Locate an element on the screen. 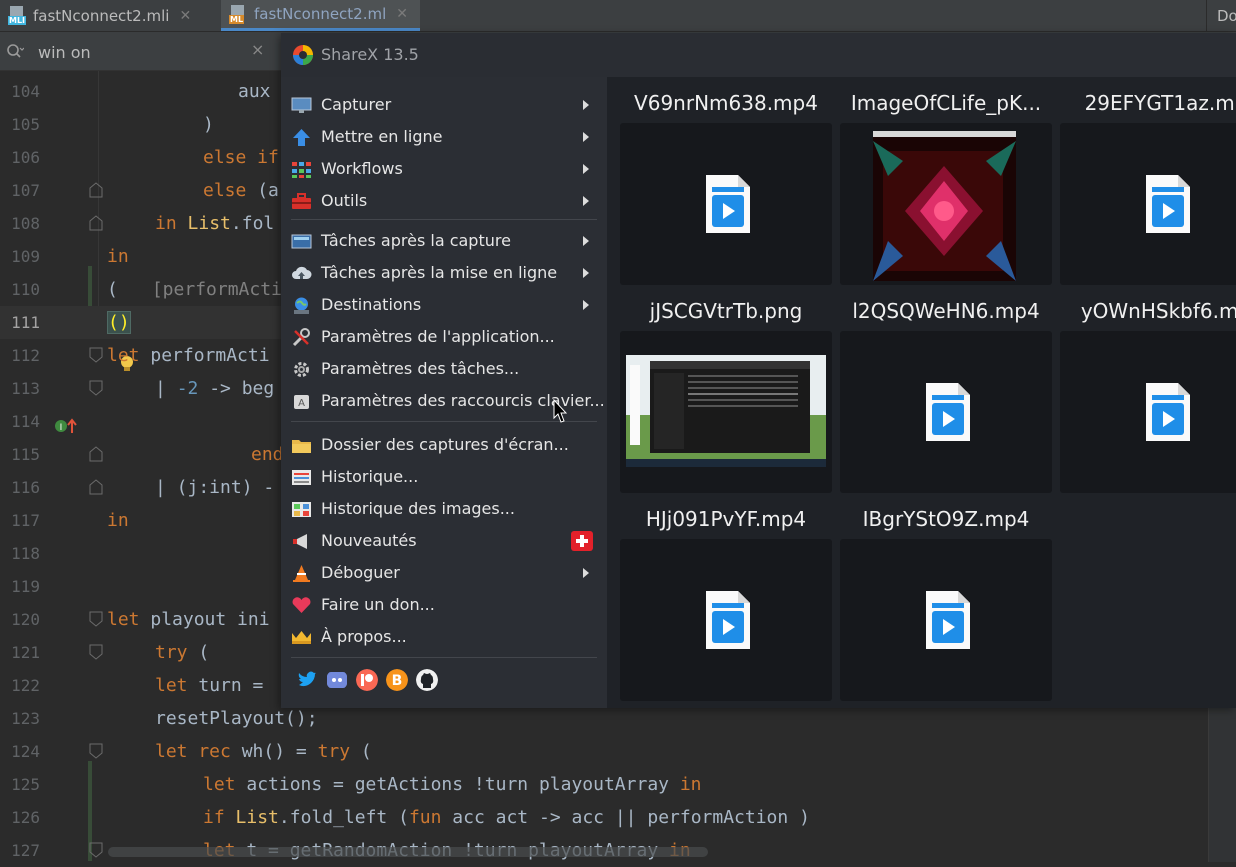  line-number: 118 is located at coordinates (25, 553).